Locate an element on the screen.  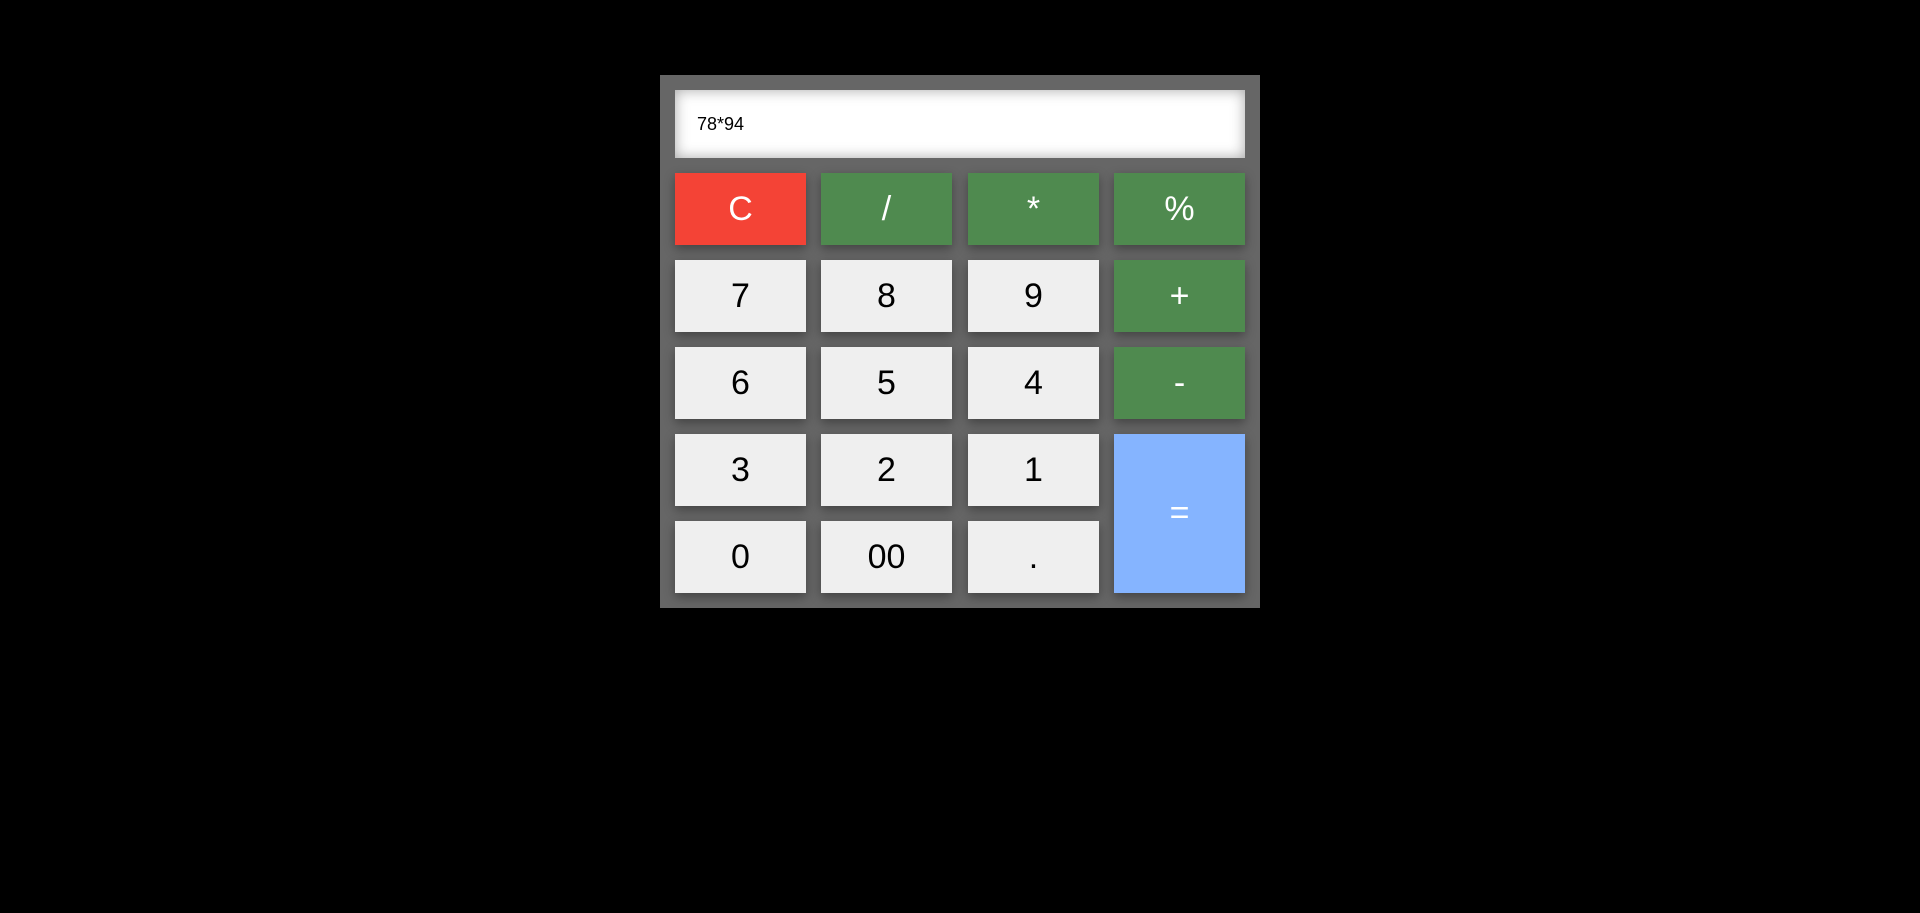
plus-button: + is located at coordinates (1179, 296).